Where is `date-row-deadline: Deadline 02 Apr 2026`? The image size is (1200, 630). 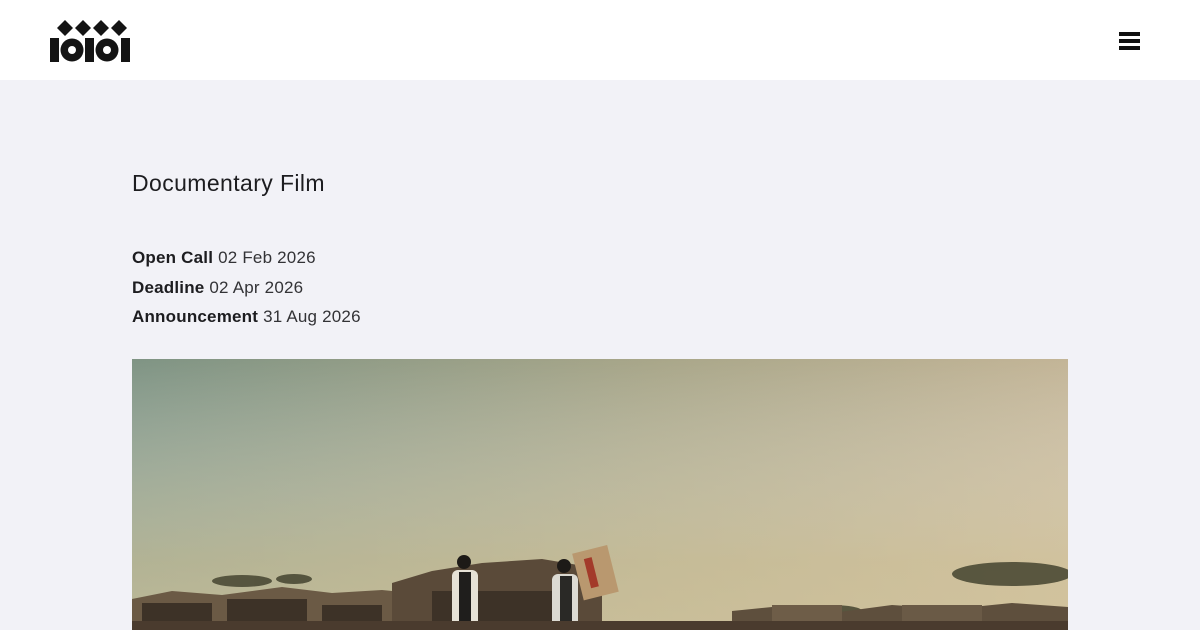 date-row-deadline: Deadline 02 Apr 2026 is located at coordinates (246, 291).